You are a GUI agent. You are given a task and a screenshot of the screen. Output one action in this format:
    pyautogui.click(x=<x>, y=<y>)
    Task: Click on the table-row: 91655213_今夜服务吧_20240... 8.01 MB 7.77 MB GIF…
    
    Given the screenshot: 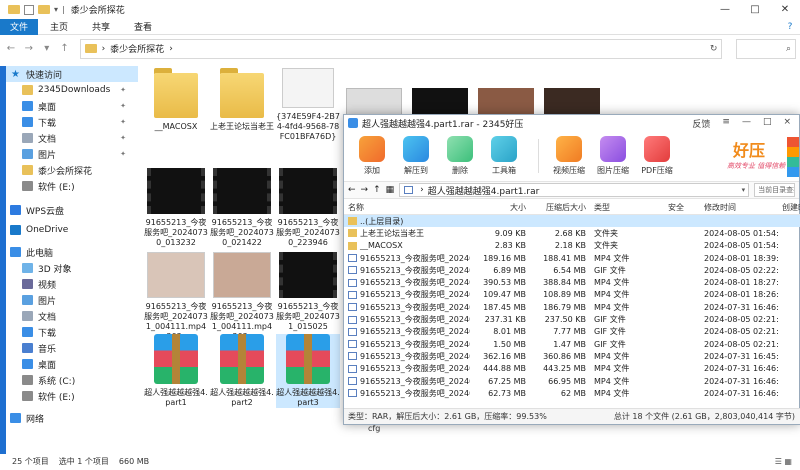 What is the action you would take?
    pyautogui.click(x=572, y=332)
    